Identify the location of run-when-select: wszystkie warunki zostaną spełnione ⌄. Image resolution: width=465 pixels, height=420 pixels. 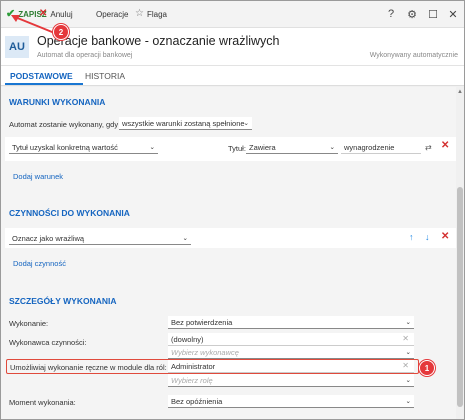
(185, 123).